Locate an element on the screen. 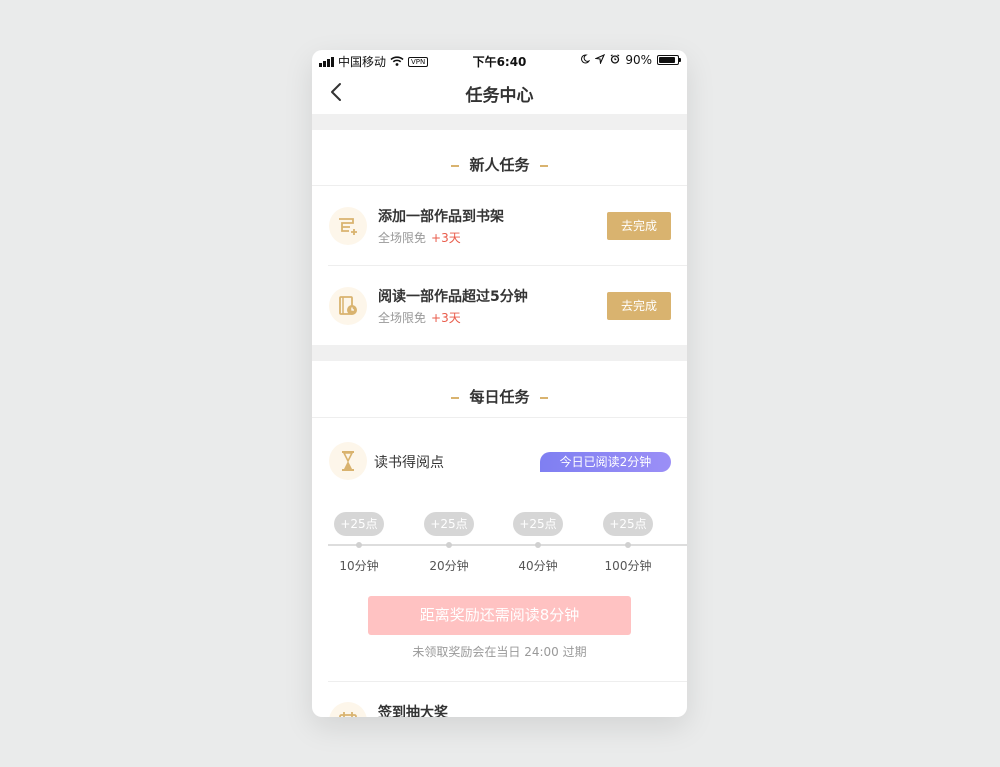 This screenshot has height=767, width=1000. progress-track is located at coordinates (507, 545).